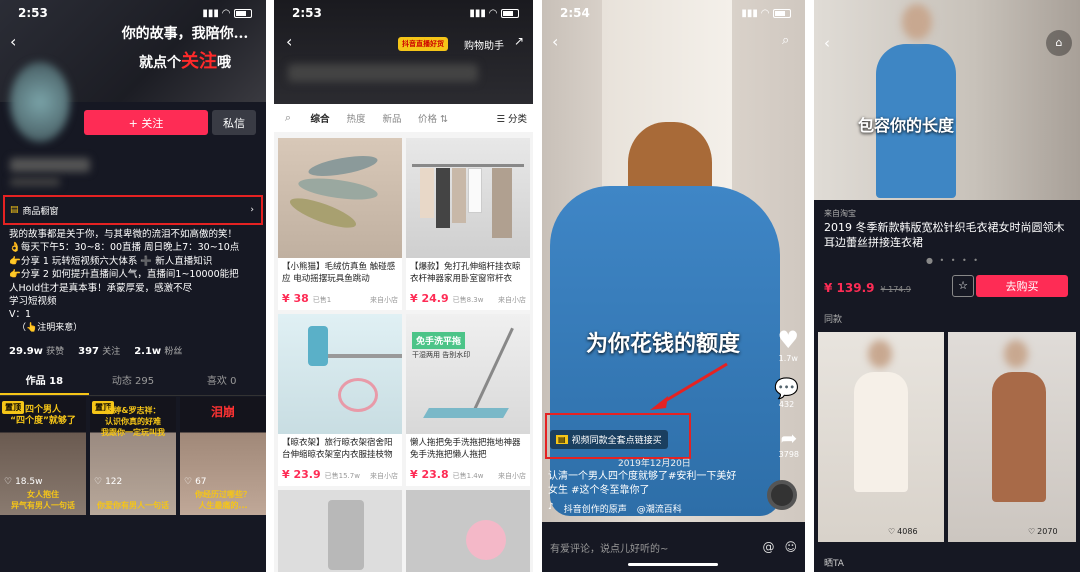  I want to click on message-button: 私信, so click(234, 122).